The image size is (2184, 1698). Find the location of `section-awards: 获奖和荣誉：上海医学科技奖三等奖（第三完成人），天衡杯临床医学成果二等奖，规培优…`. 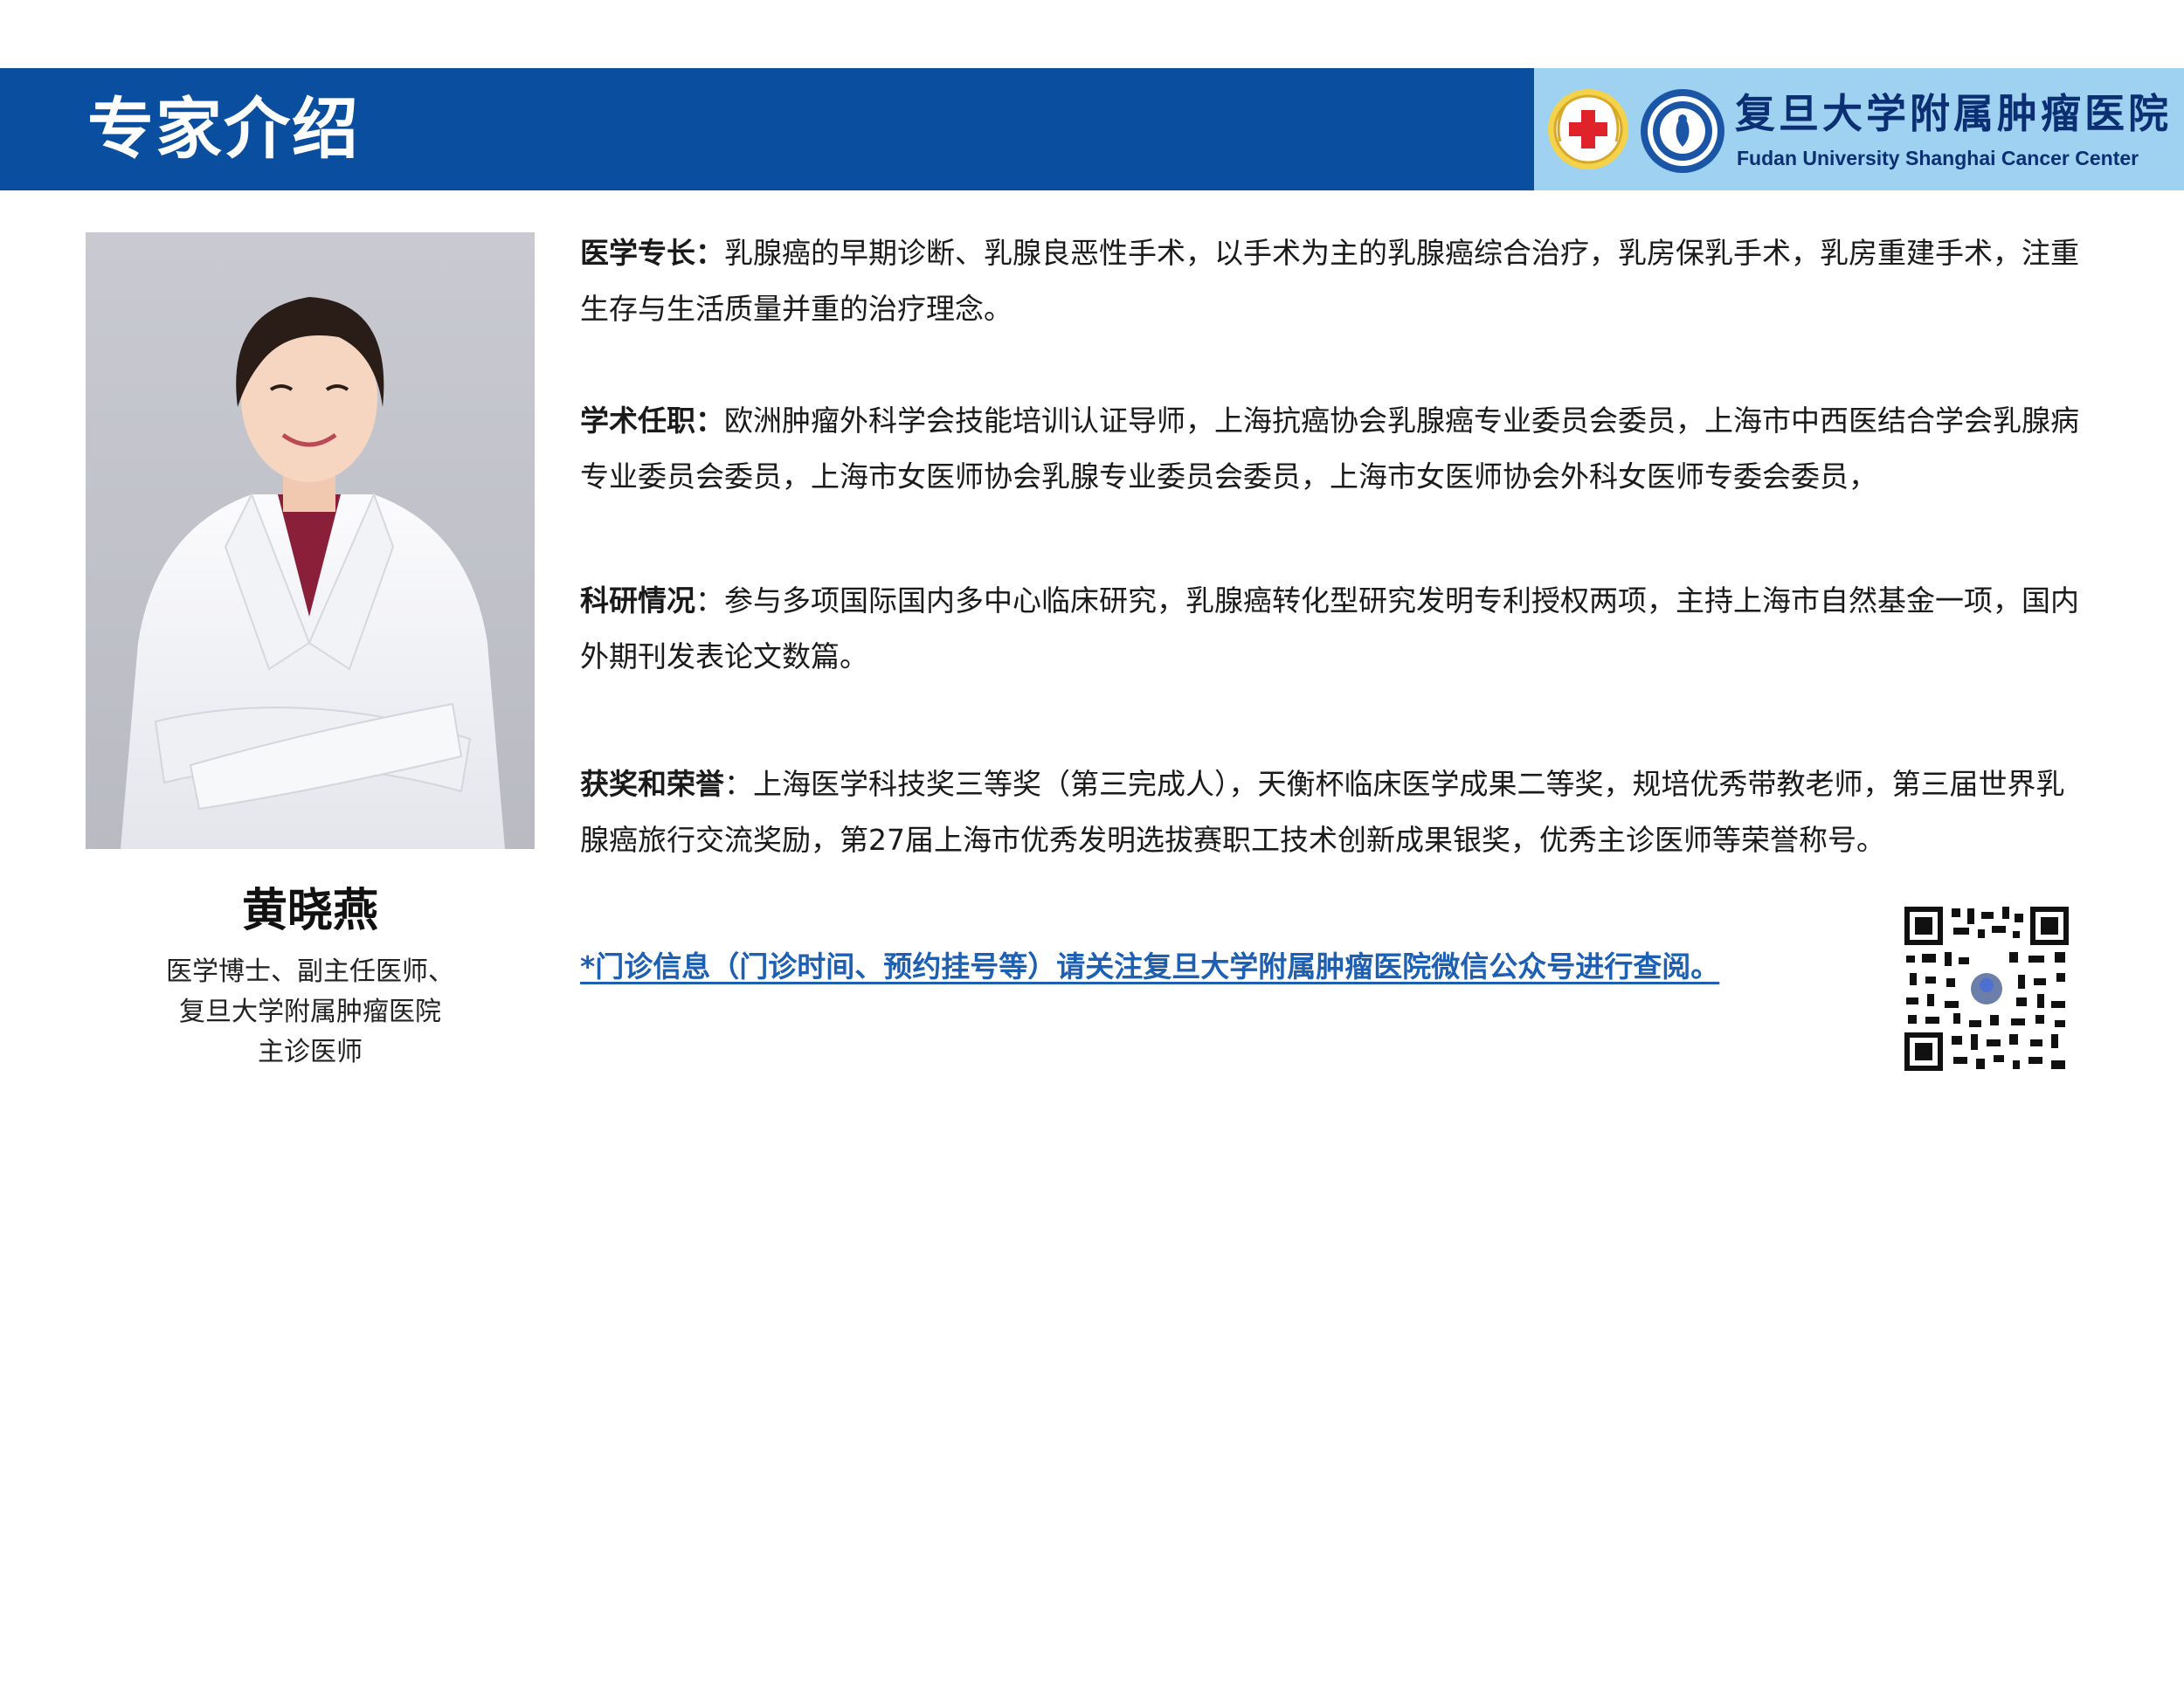

section-awards: 获奖和荣誉：上海医学科技奖三等奖（第三完成人），天衡杯临床医学成果二等奖，规培优… is located at coordinates (1331, 812).